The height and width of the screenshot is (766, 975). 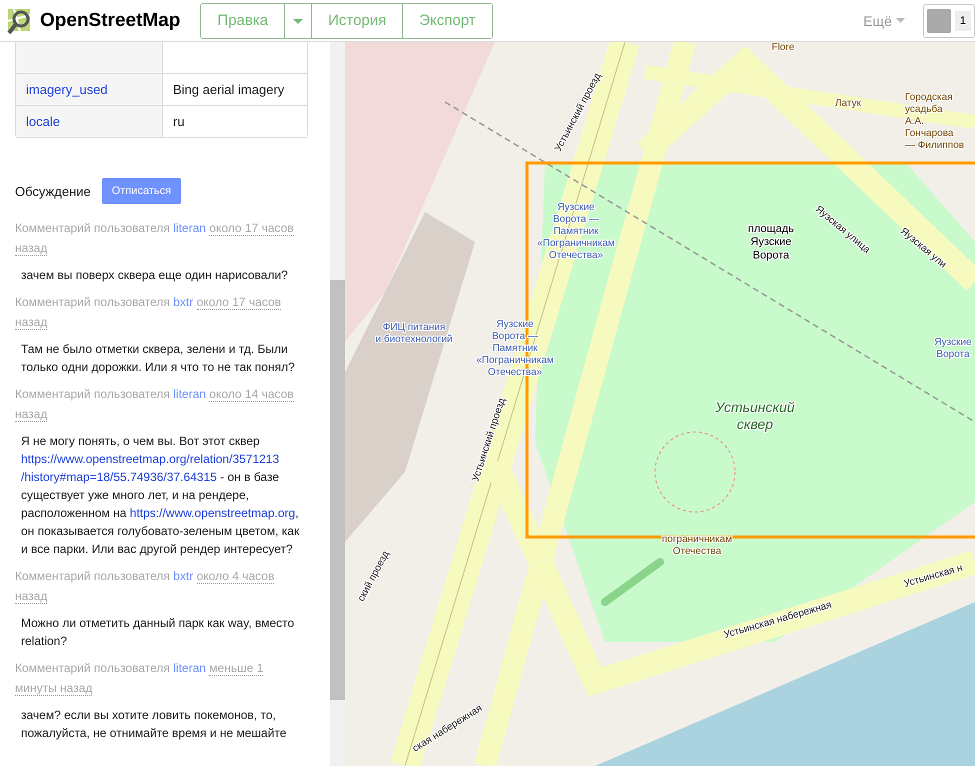 I want to click on comment-text: зачем? если вы хотите ловить покемонов, то, пожалуйста, не отнимайте время и не мешайте, so click(x=154, y=724).